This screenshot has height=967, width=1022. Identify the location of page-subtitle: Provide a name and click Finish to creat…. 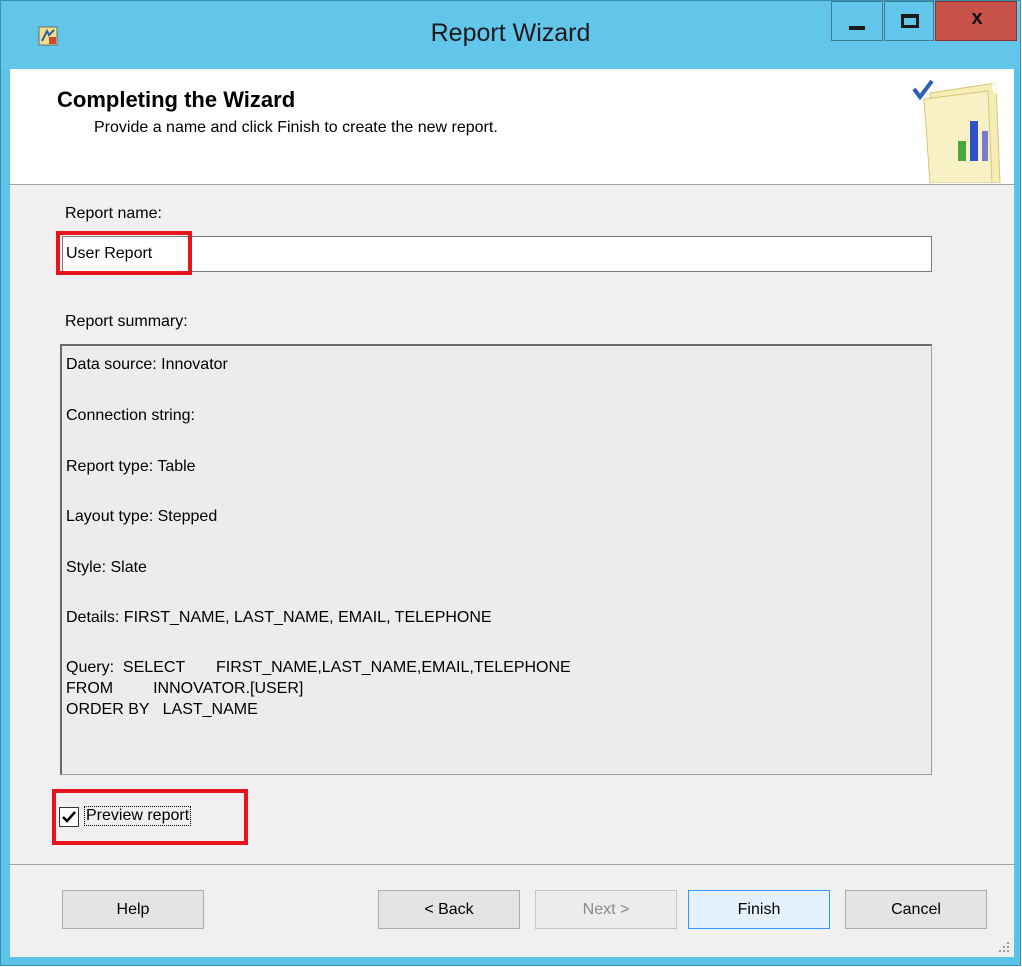
(296, 127).